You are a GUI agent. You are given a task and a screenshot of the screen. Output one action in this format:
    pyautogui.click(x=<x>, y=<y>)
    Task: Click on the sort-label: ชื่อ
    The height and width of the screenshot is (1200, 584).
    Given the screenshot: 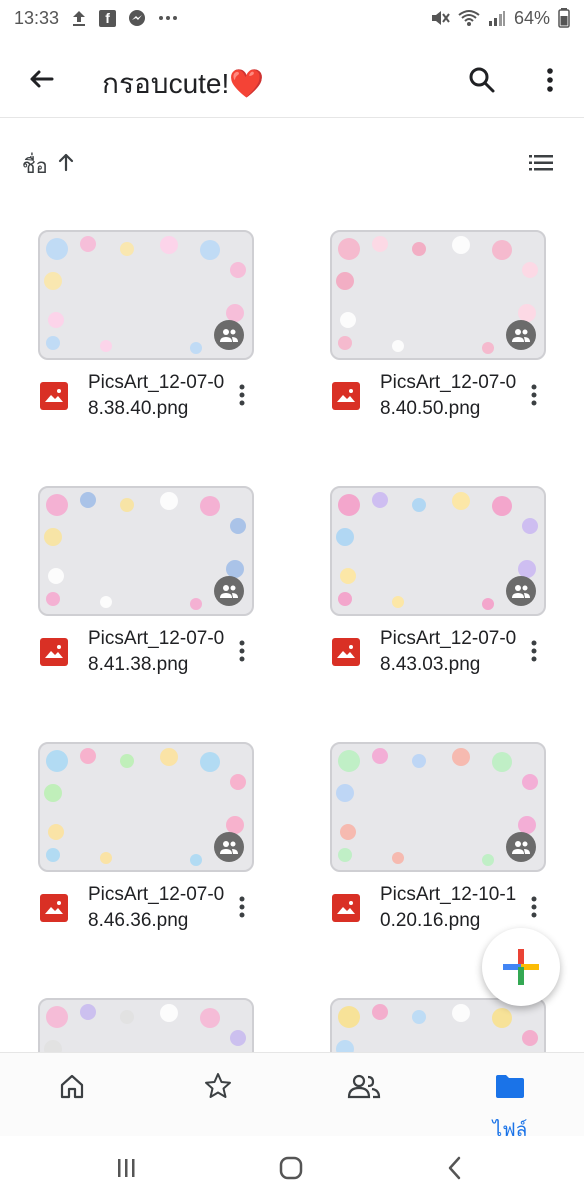 What is the action you would take?
    pyautogui.click(x=35, y=166)
    